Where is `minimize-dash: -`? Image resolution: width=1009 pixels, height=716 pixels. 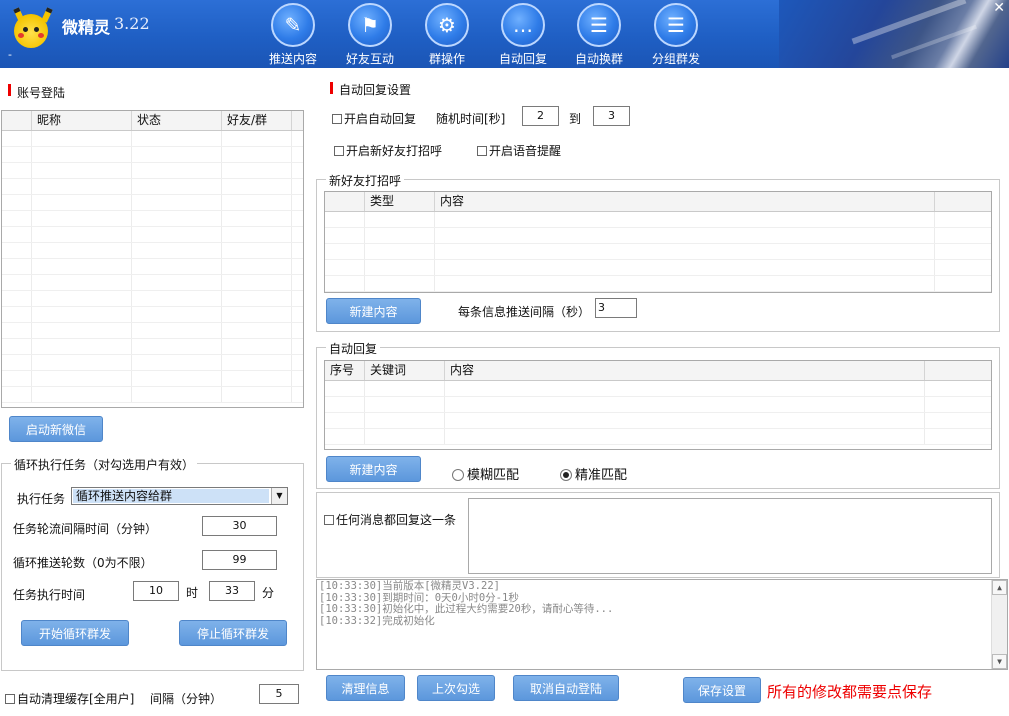 minimize-dash: - is located at coordinates (10, 54).